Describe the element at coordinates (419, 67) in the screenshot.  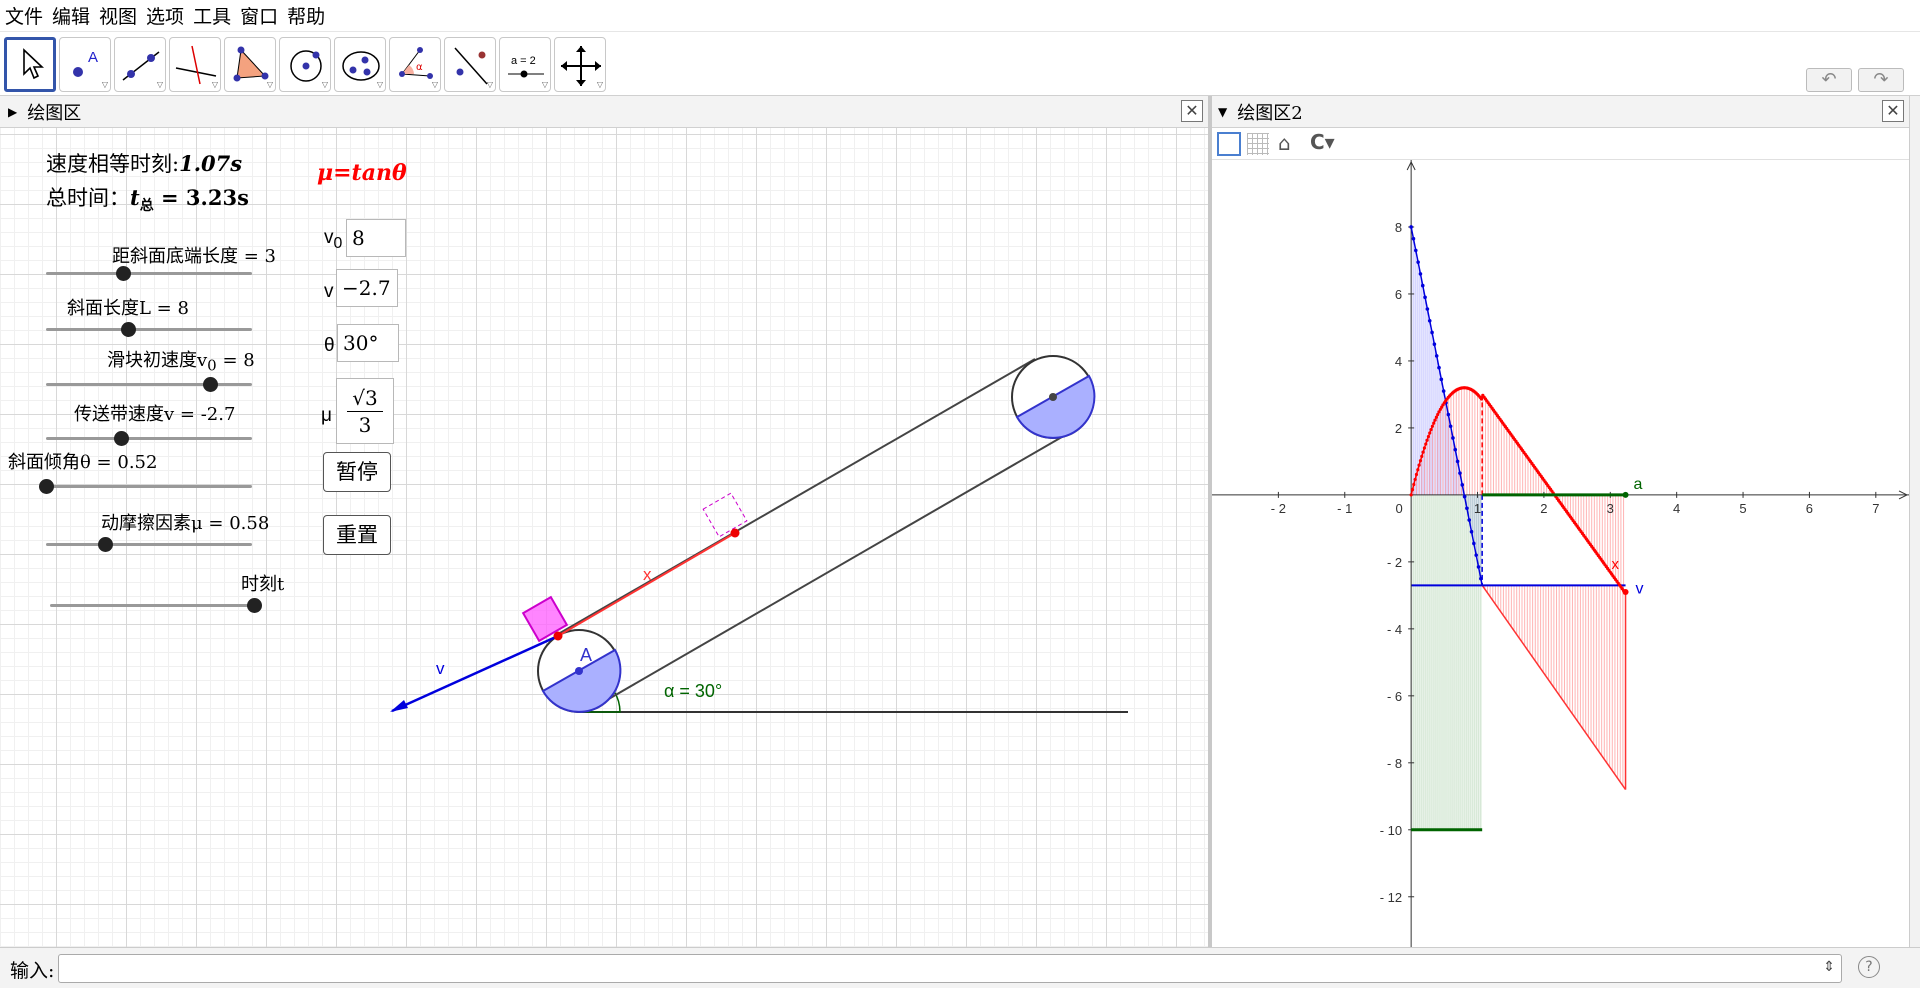
I see `angle-tool-label: α` at that location.